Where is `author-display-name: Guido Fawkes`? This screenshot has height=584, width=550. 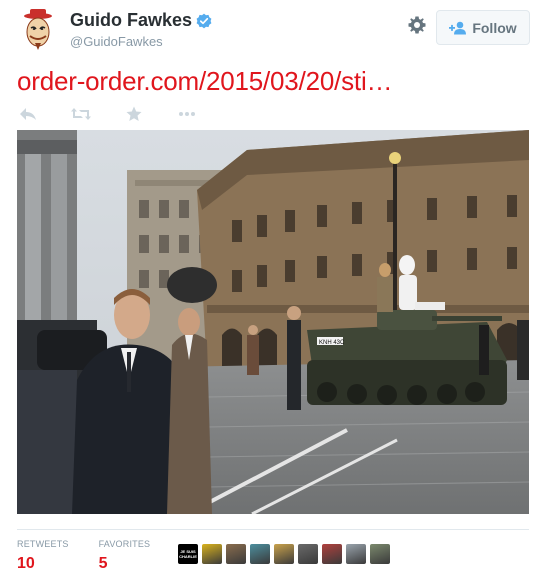 author-display-name: Guido Fawkes is located at coordinates (131, 20).